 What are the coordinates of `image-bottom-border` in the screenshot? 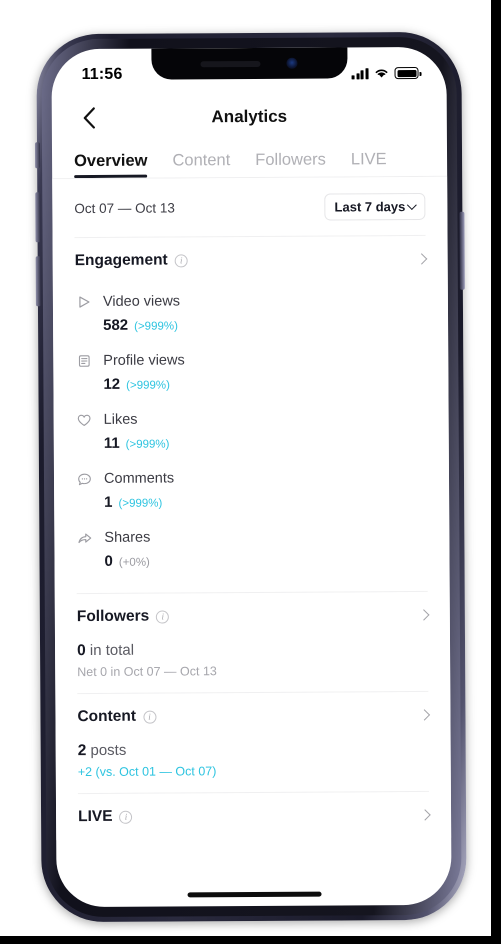 It's located at (250, 940).